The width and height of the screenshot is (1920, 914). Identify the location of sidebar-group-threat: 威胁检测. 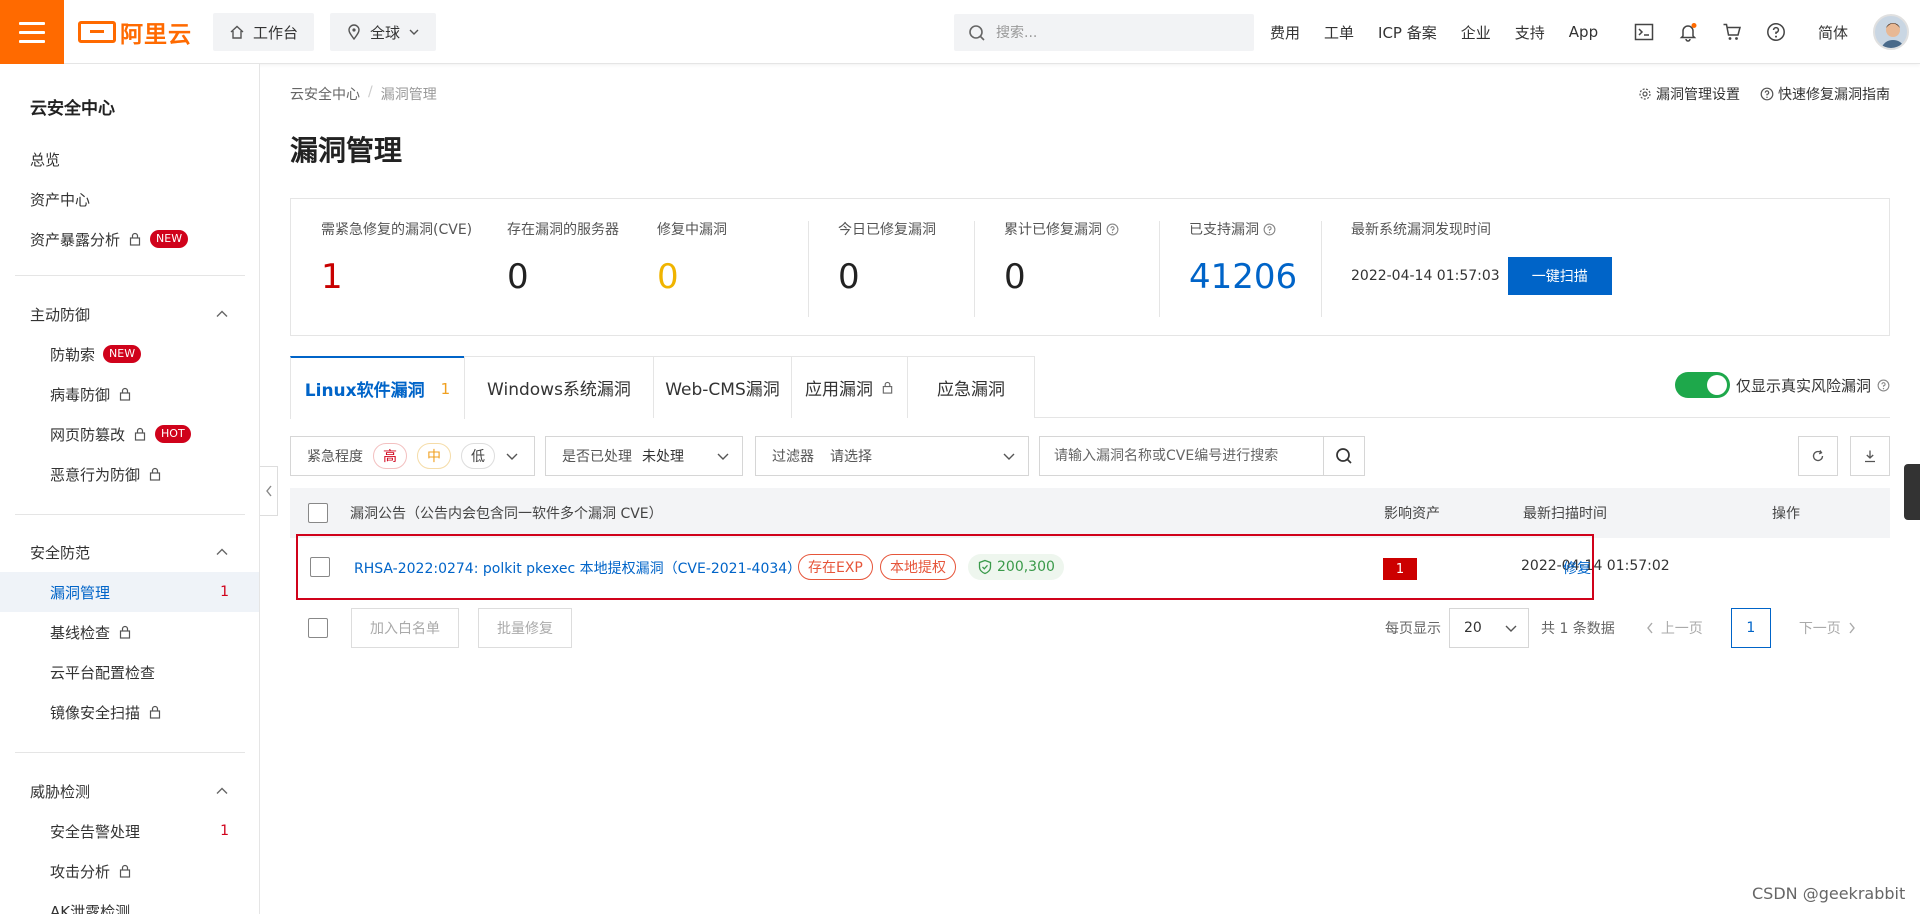
(129, 791).